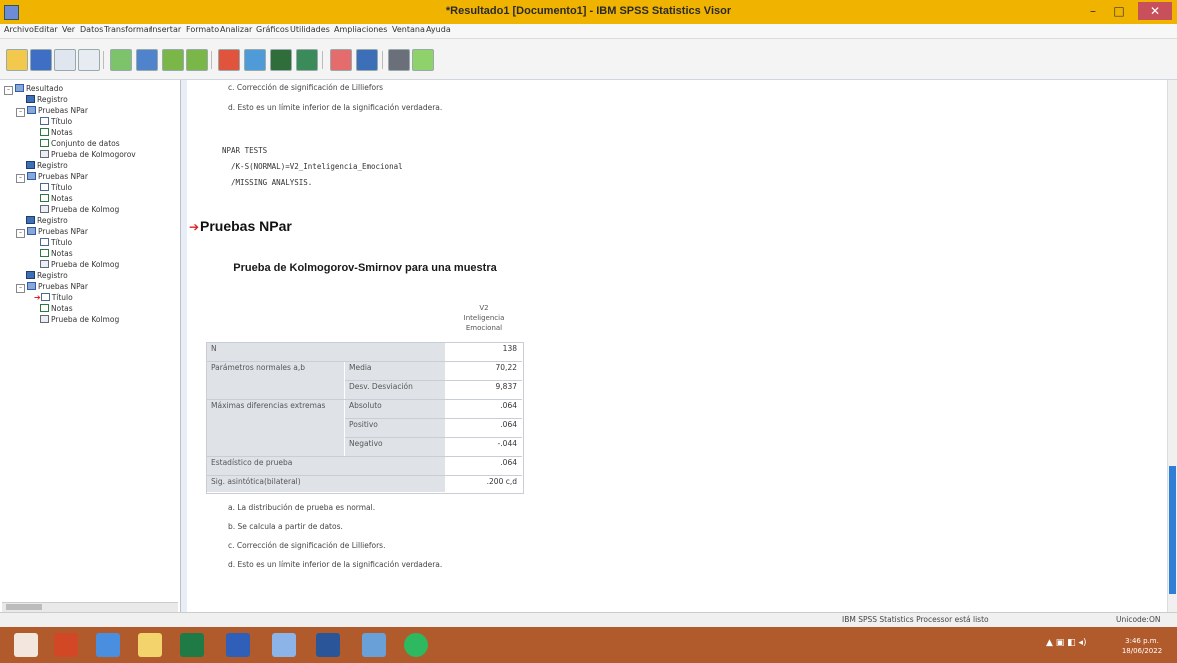  I want to click on maximize-button: □, so click(1119, 11).